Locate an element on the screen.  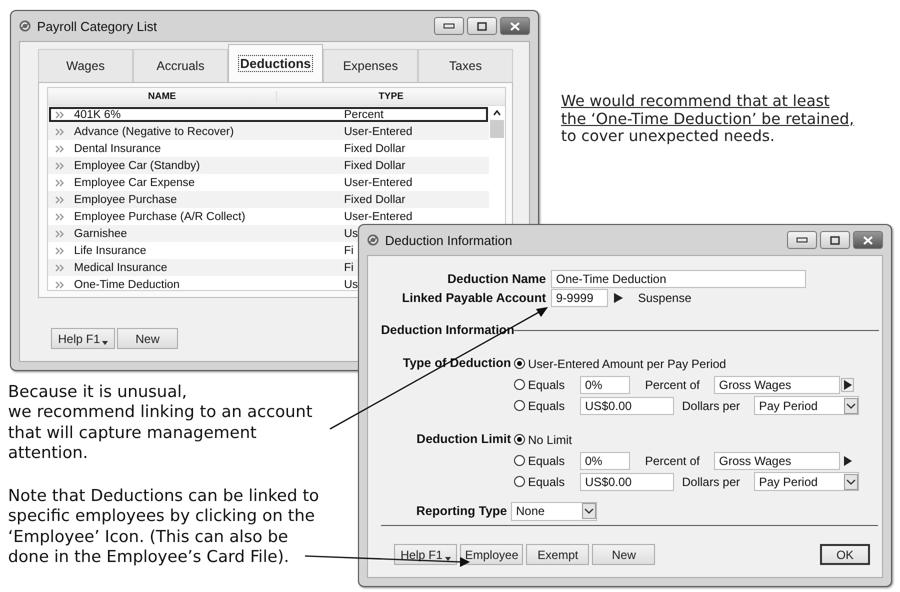
annotation-text: Because it is unusual, we recommend linking to an account that will capture management attention. is located at coordinates (160, 423).